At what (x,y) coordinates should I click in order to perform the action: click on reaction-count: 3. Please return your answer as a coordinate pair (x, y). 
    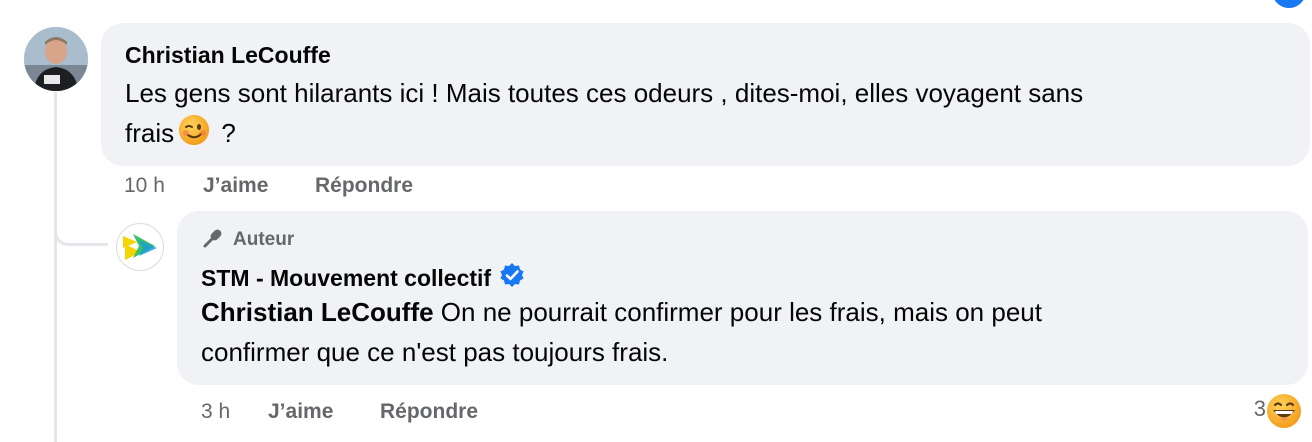
    Looking at the image, I should click on (1260, 409).